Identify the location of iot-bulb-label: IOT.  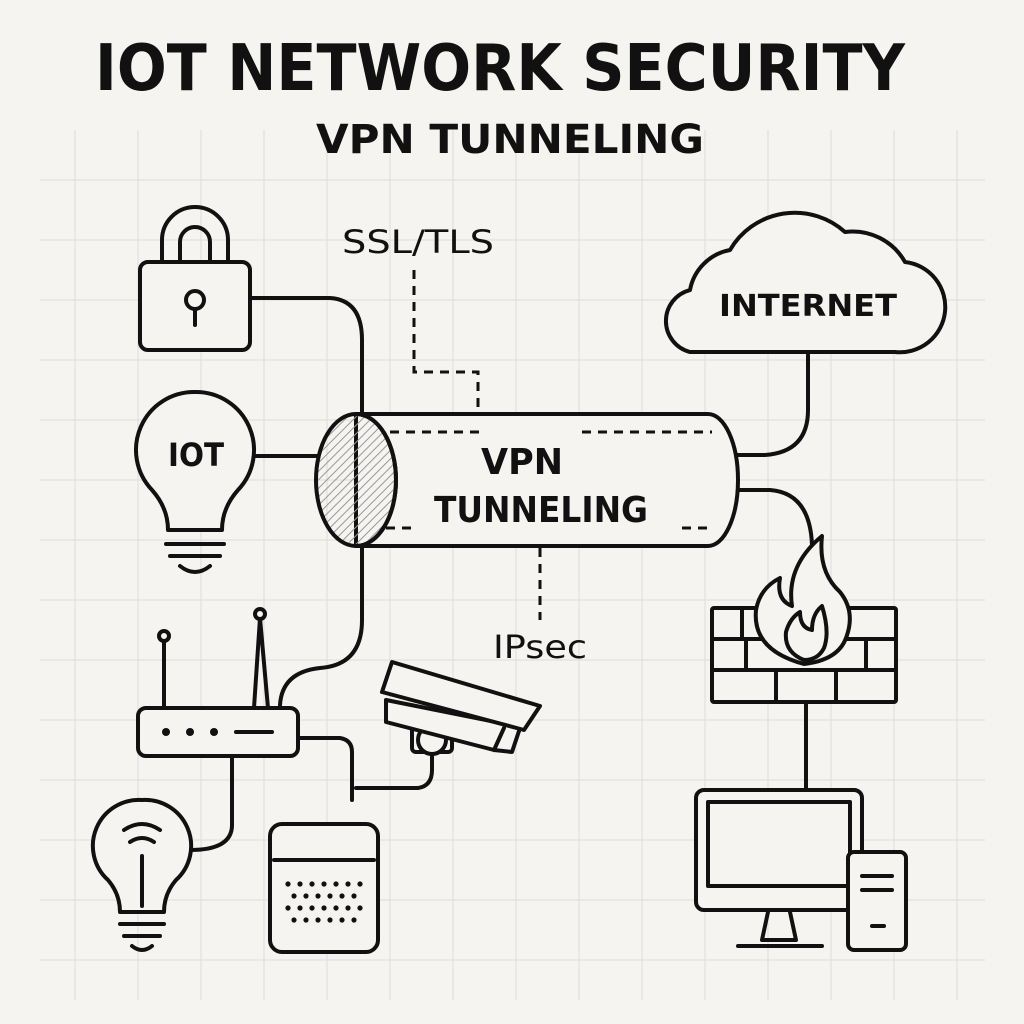
(196, 455).